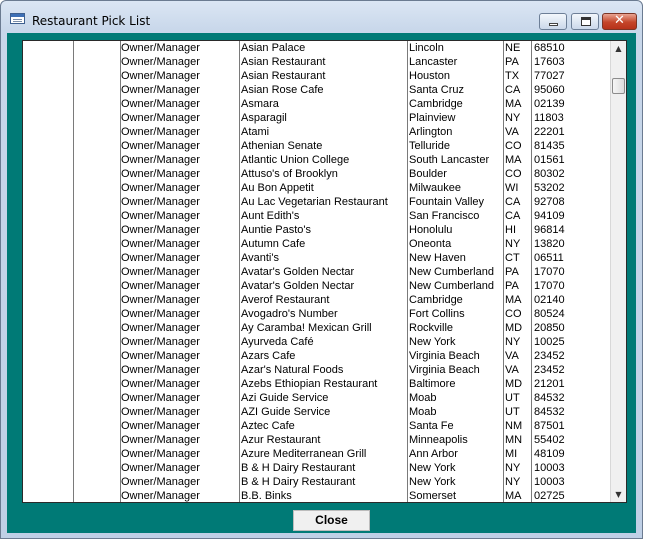  I want to click on cell-zip: 13820, so click(549, 244).